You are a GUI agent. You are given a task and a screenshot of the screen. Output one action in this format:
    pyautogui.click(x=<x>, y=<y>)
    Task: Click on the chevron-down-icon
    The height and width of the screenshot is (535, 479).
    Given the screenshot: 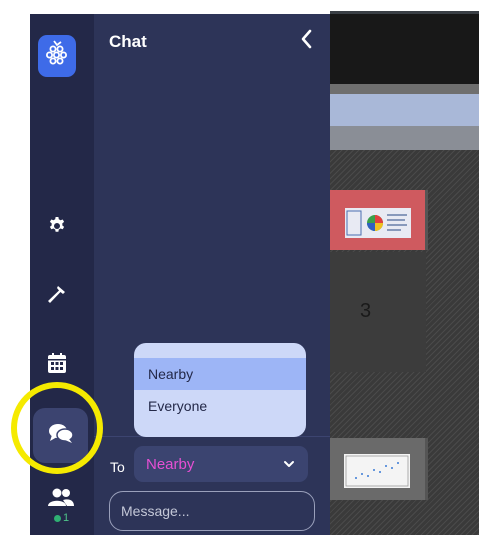 What is the action you would take?
    pyautogui.click(x=289, y=464)
    